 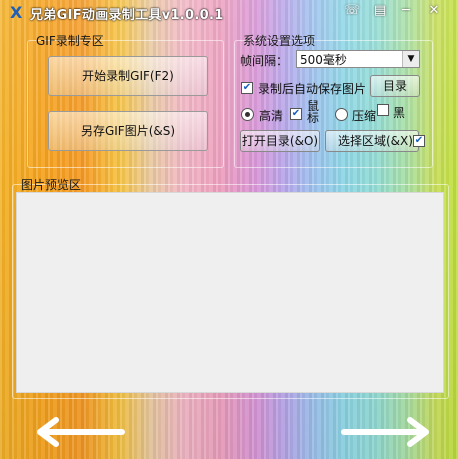 I want to click on gif-record-group: GIF录制专区 开始录制GIF(F2) 另存GIF图片(&S), so click(x=125, y=101).